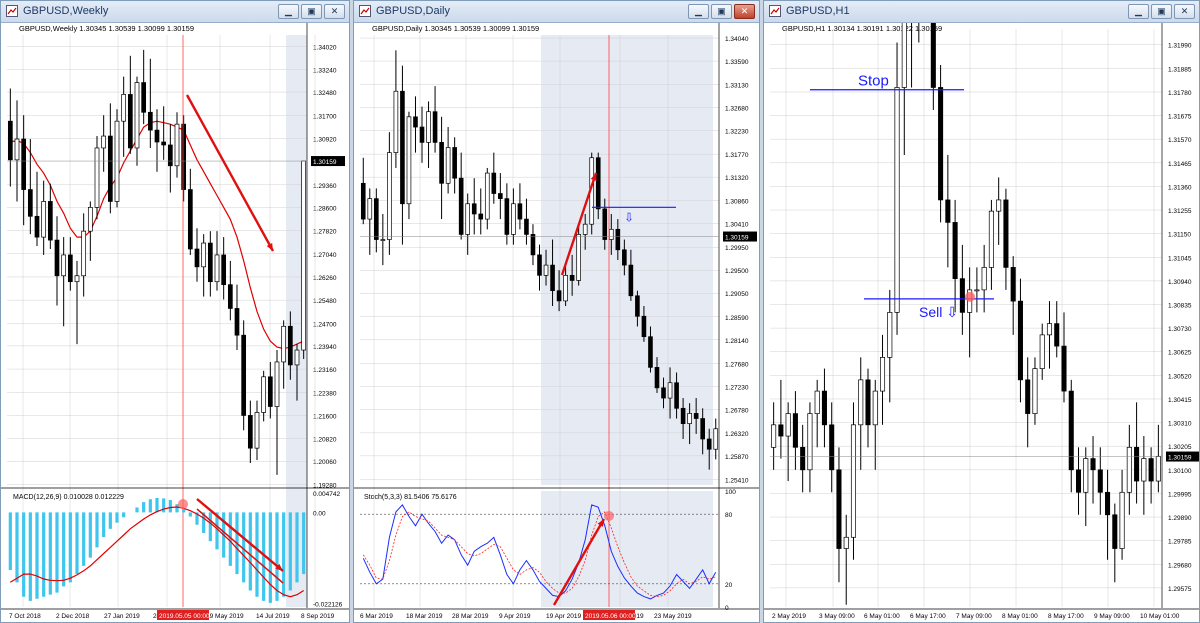  I want to click on current-price-label: 1.30159, so click(737, 238).